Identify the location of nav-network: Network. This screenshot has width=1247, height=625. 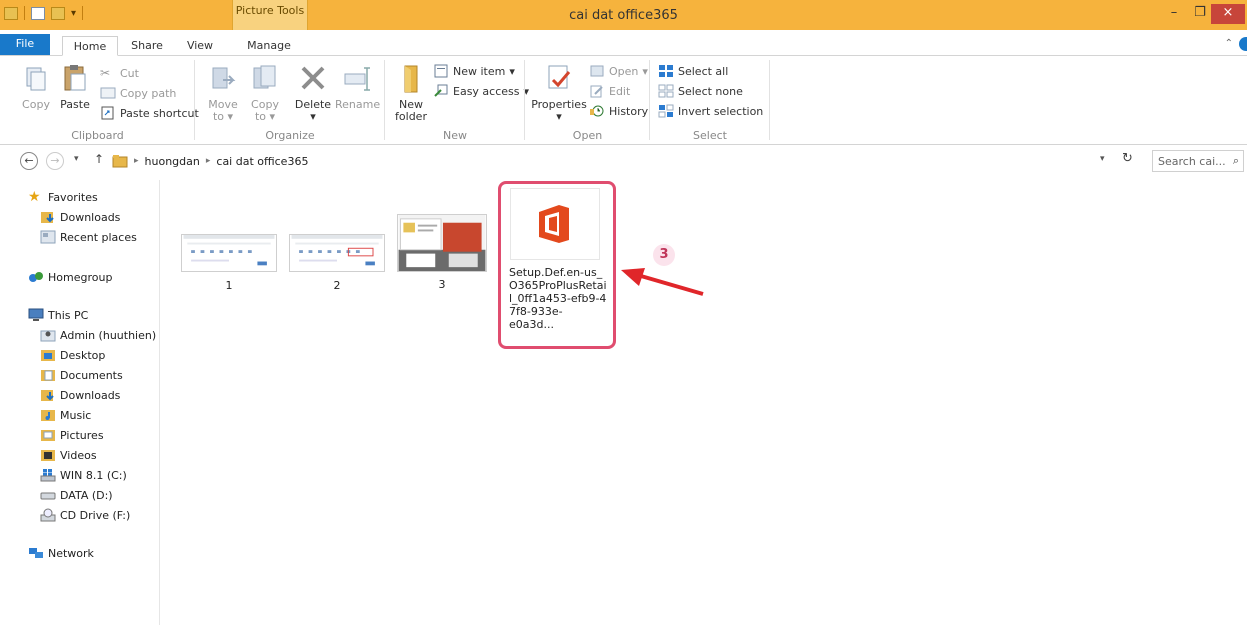
(61, 553).